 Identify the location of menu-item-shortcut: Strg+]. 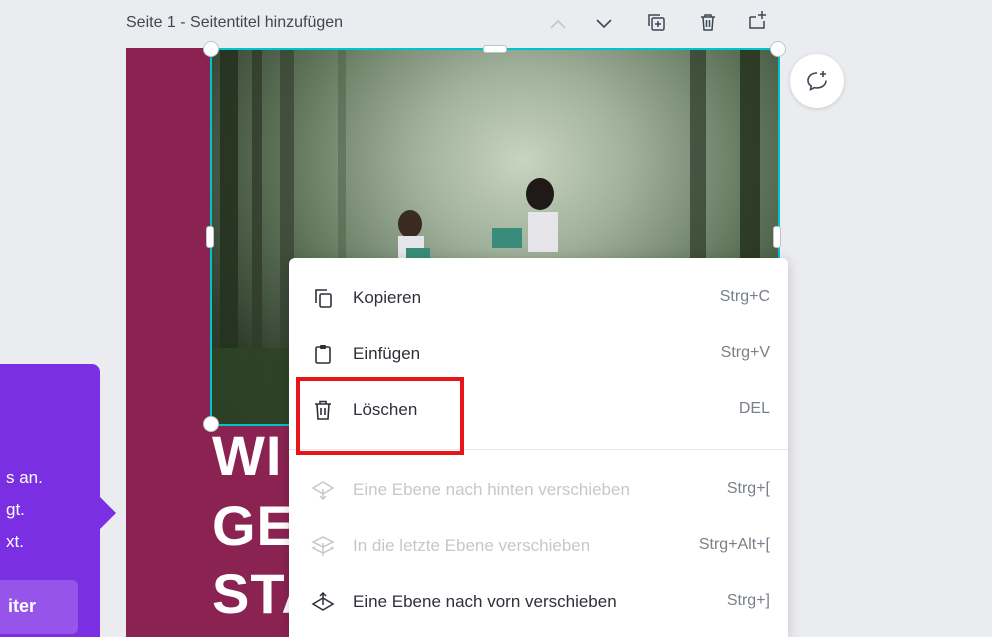
(748, 600).